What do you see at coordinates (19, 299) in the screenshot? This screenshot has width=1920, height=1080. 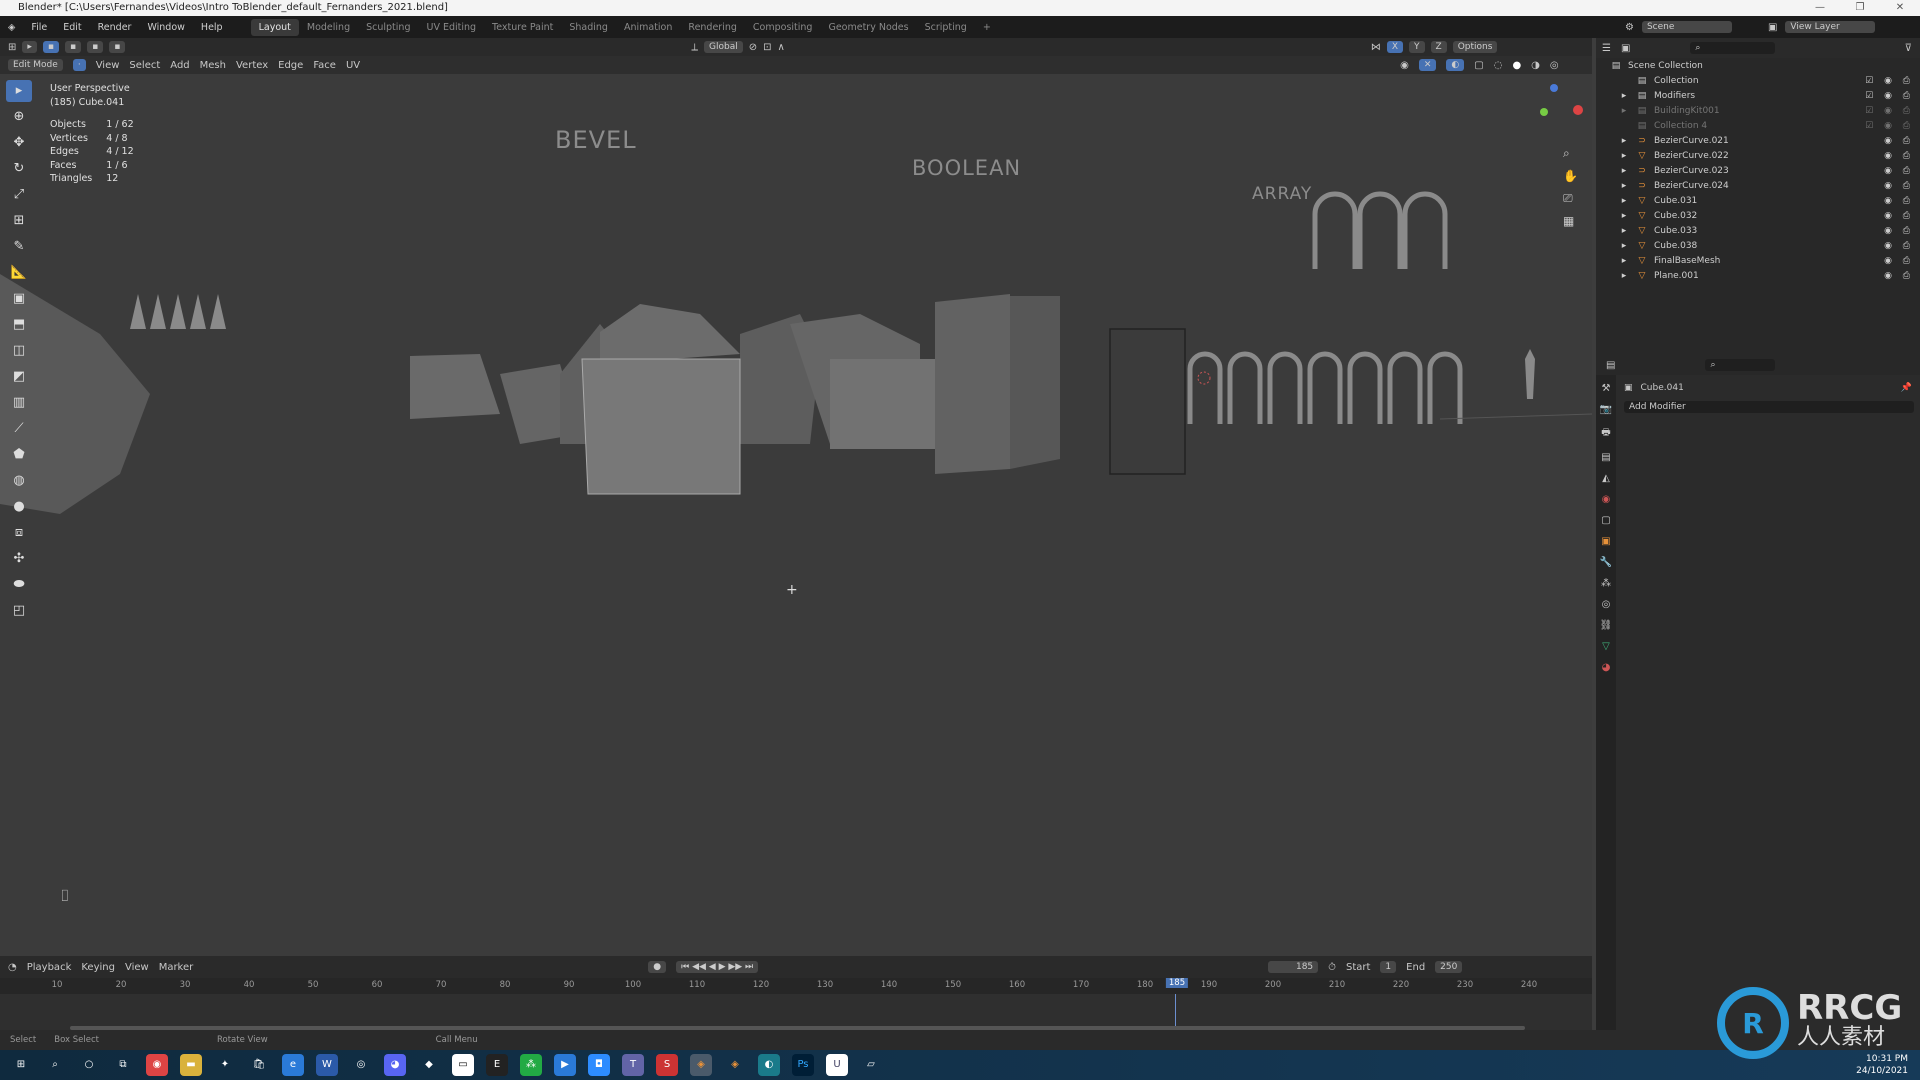 I see `add-cube-tool: ▣` at bounding box center [19, 299].